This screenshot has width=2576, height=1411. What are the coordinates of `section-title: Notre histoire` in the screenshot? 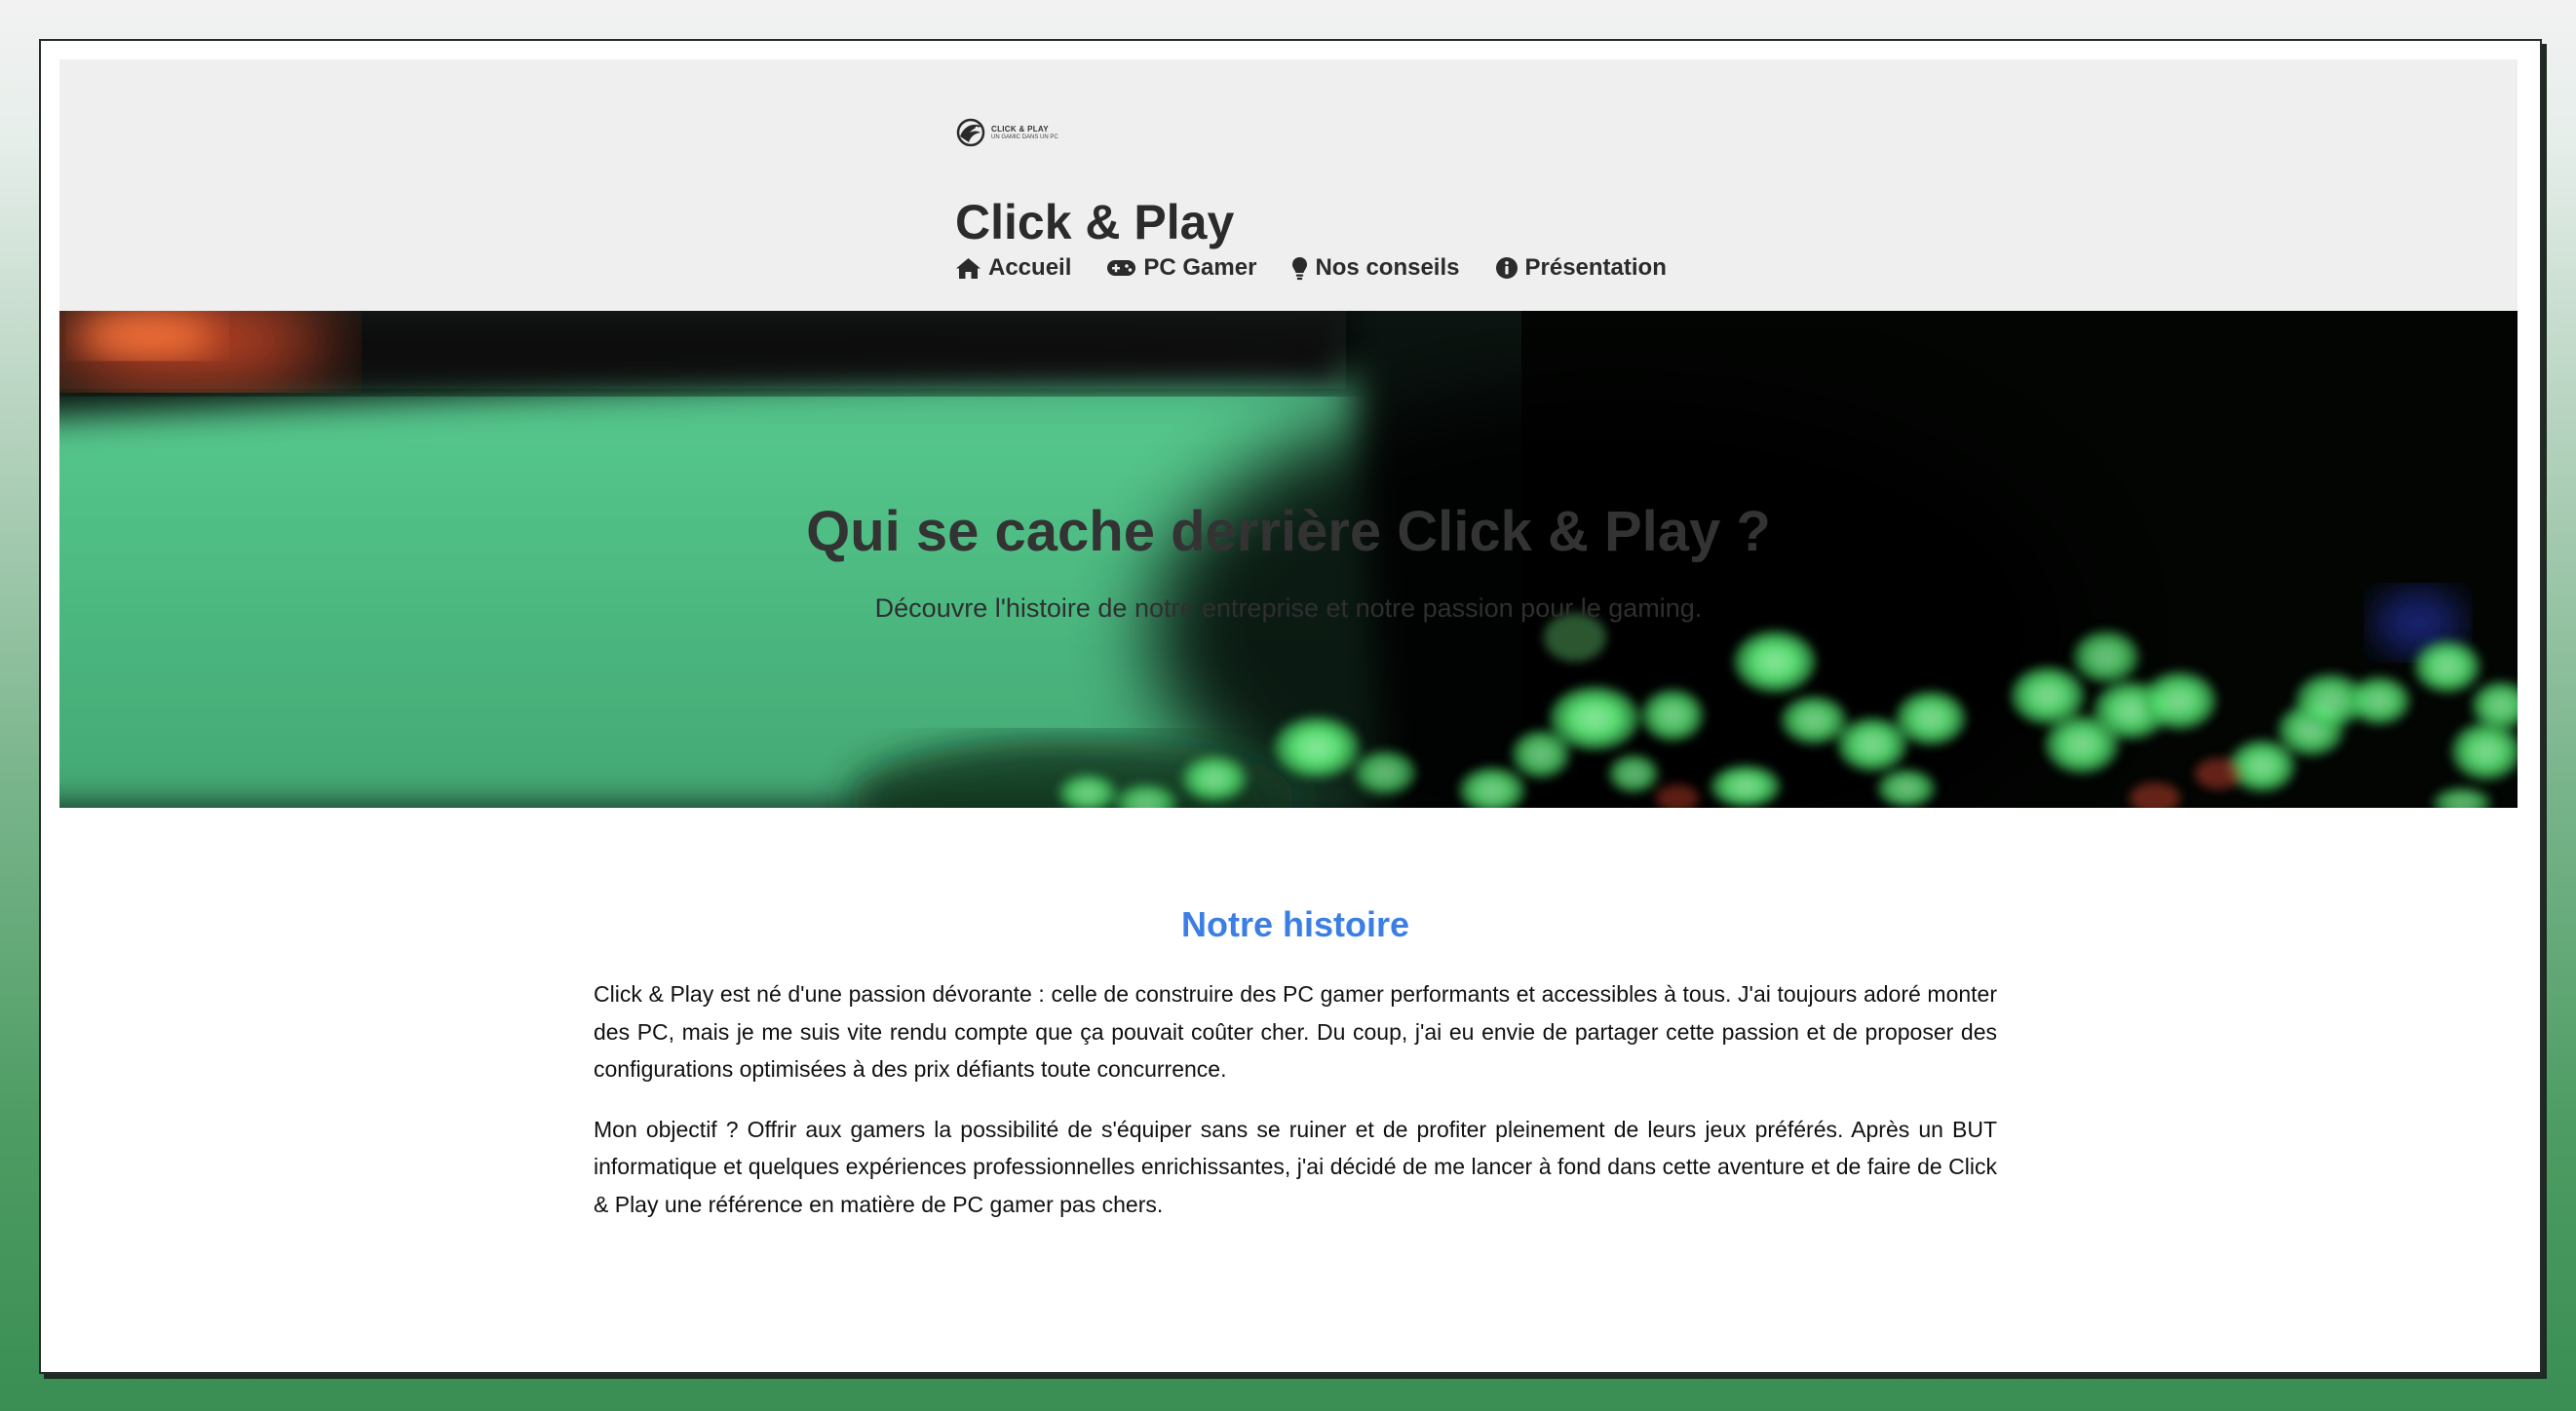 It's located at (1295, 924).